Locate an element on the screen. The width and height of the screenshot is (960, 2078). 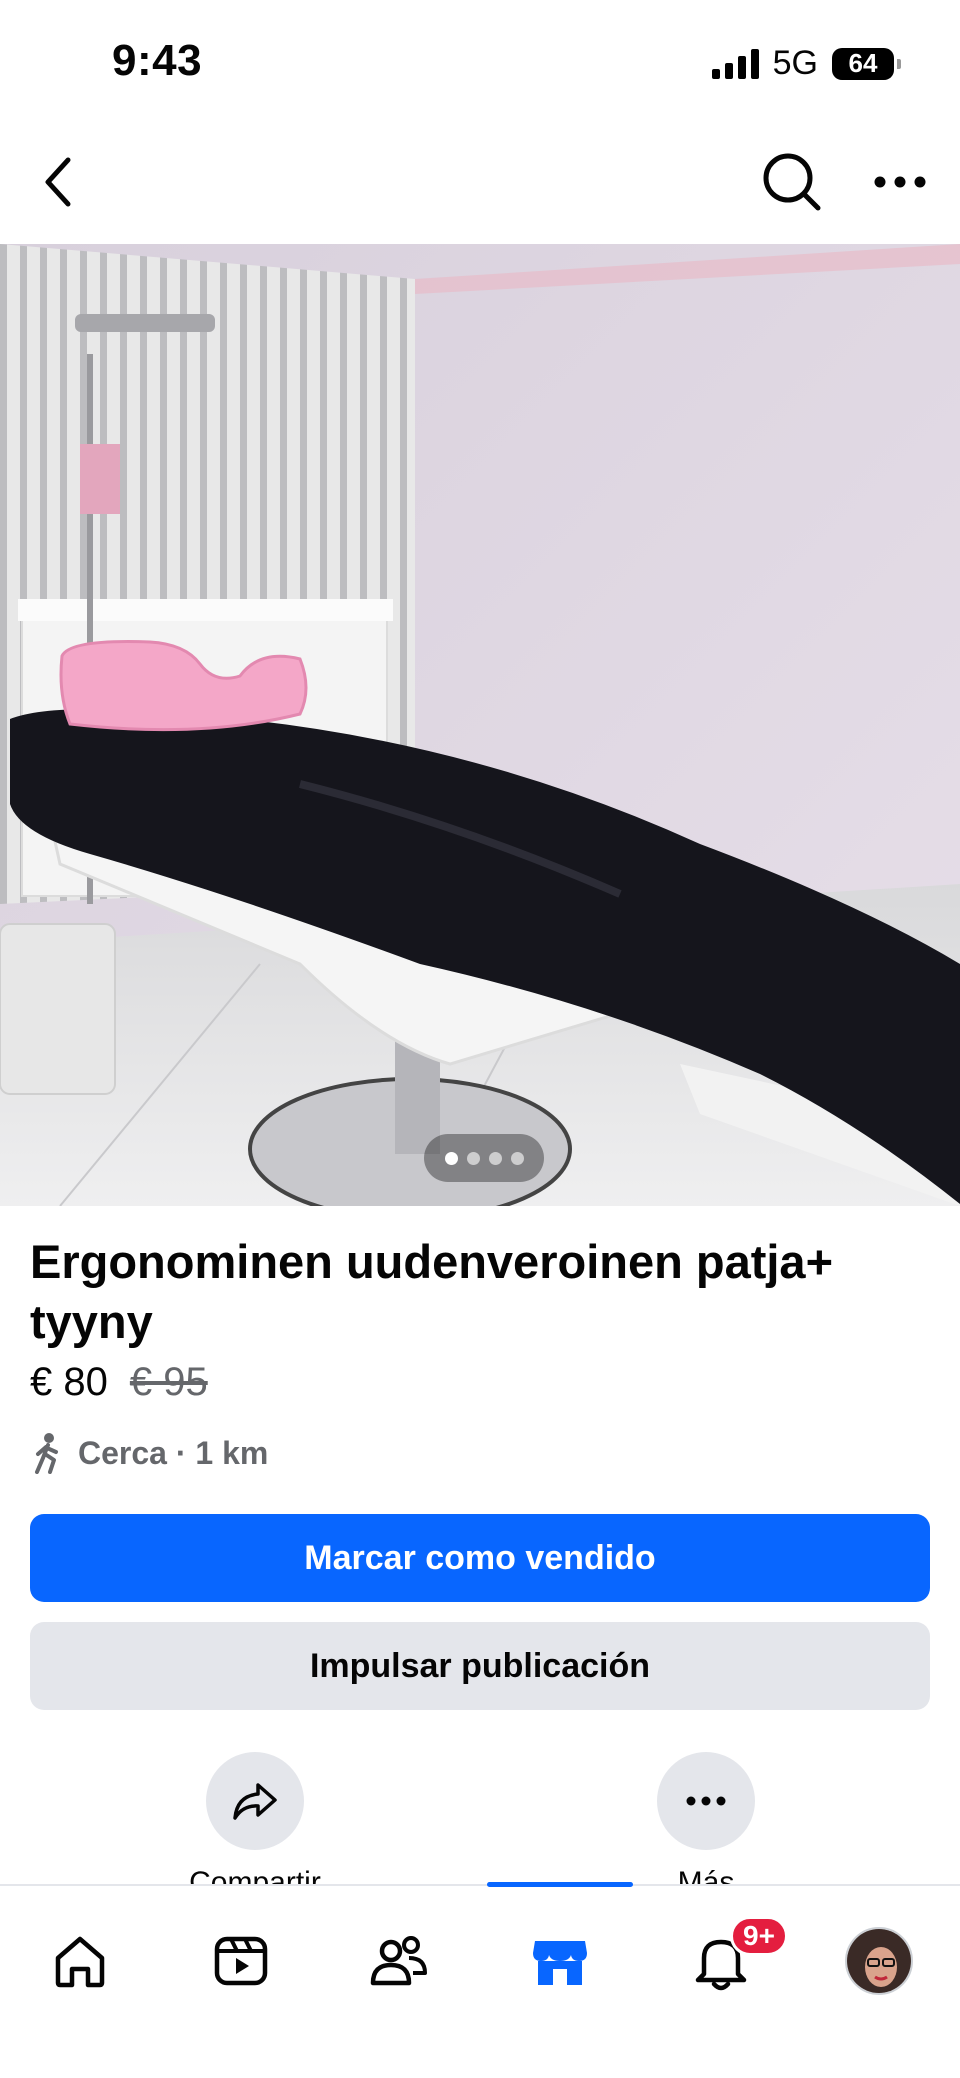
back-button is located at coordinates (58, 182).